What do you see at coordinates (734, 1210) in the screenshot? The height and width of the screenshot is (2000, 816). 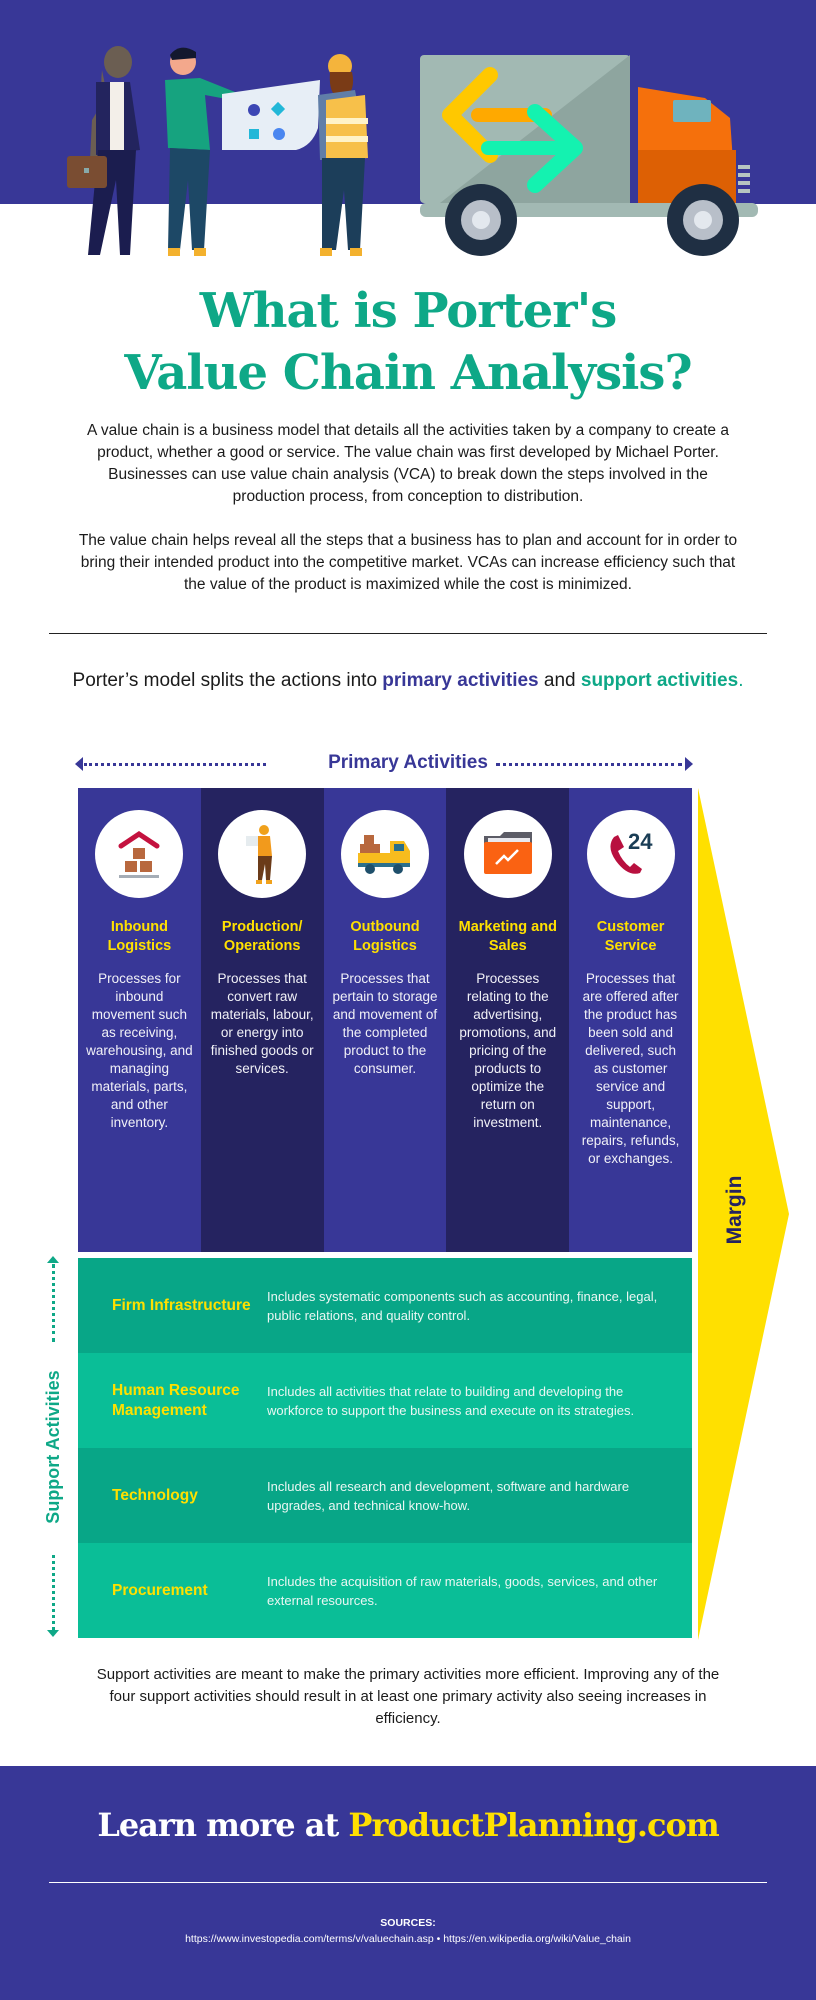 I see `margin-label: Margin` at bounding box center [734, 1210].